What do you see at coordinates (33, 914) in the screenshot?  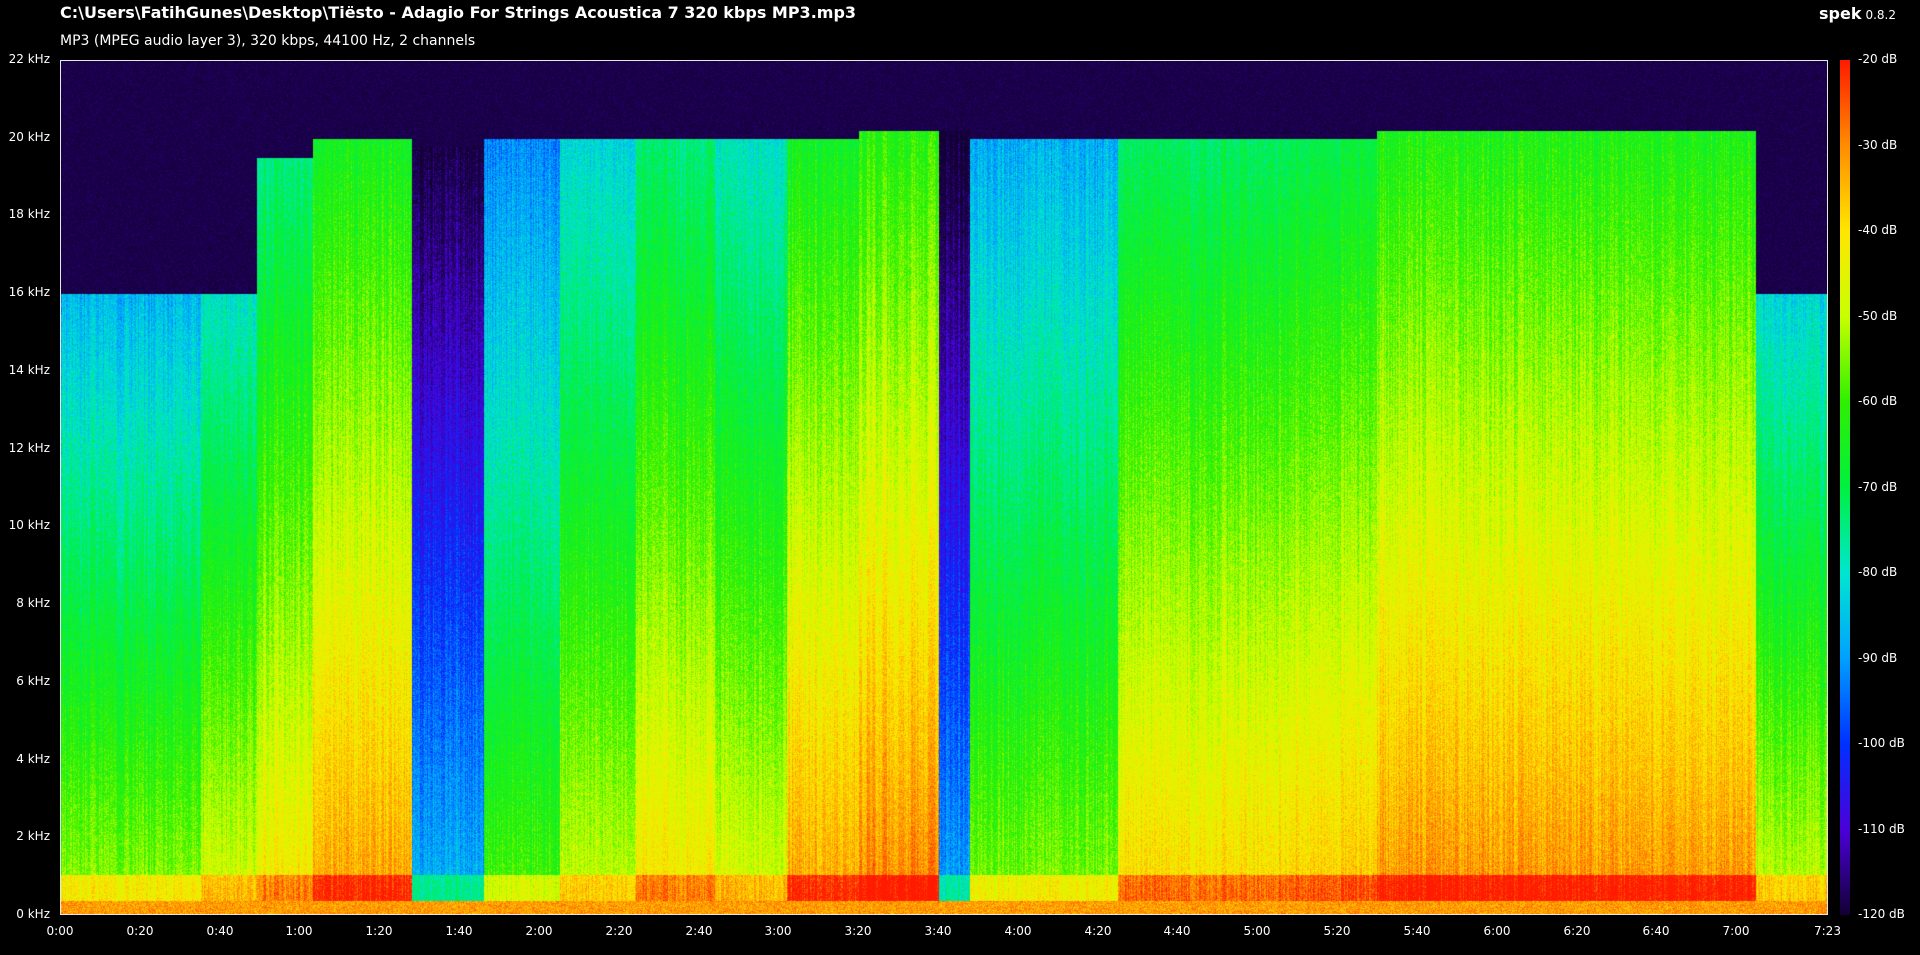 I see `frequency-tick-label: 0 kHz` at bounding box center [33, 914].